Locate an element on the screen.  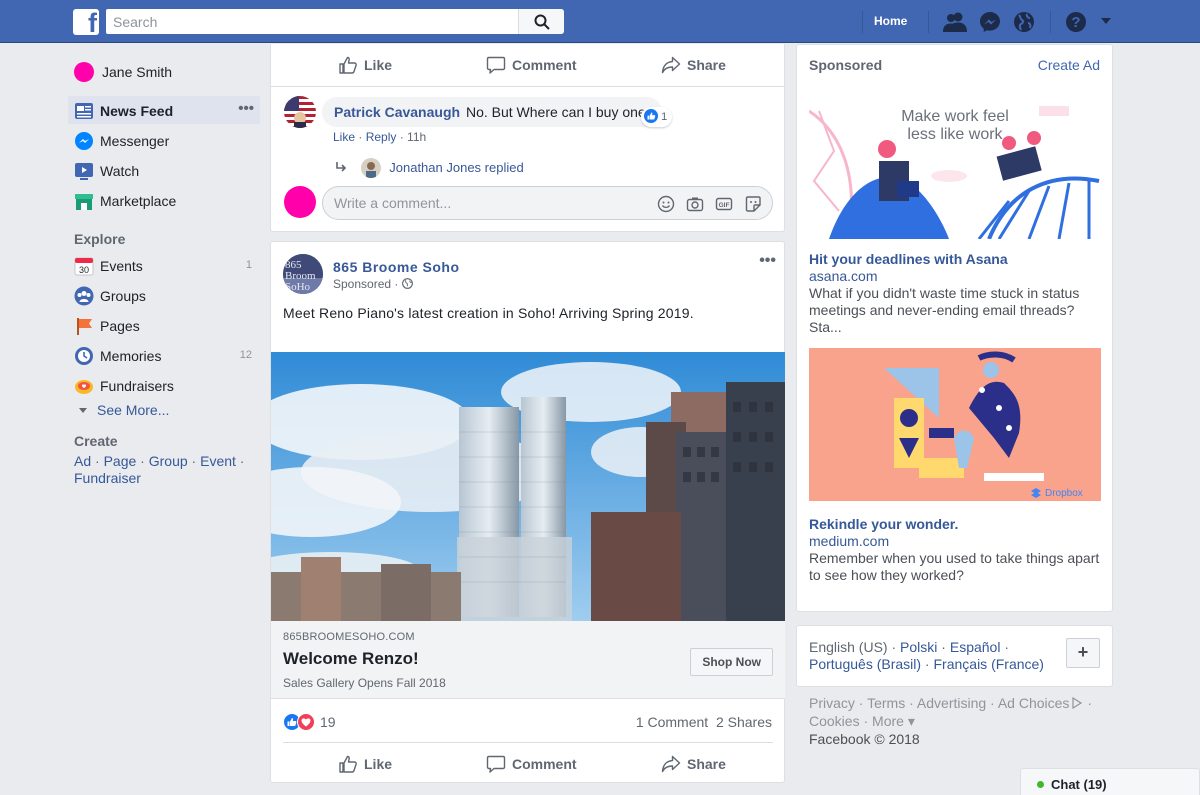
home-link: Home is located at coordinates (890, 21).